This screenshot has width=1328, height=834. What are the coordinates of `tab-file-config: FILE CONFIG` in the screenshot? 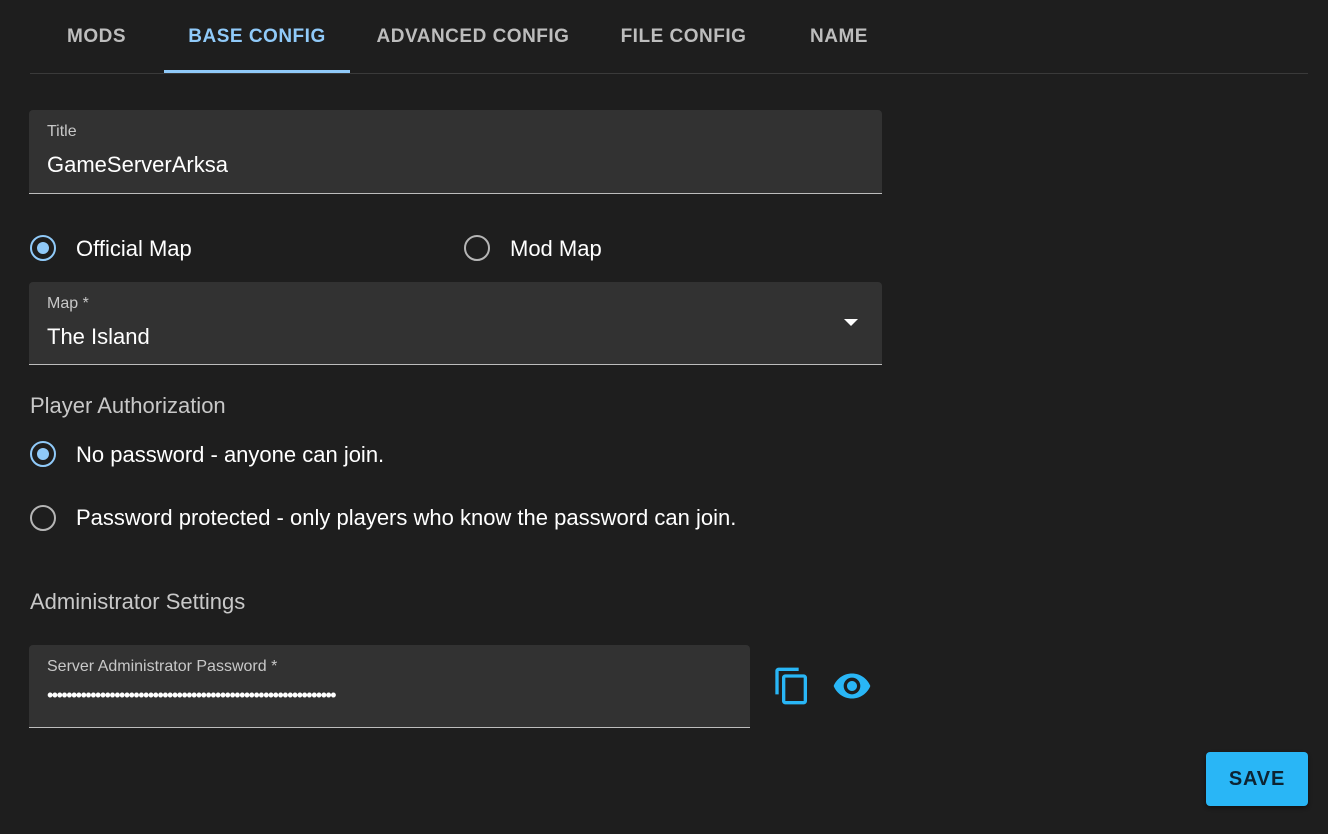 It's located at (683, 36).